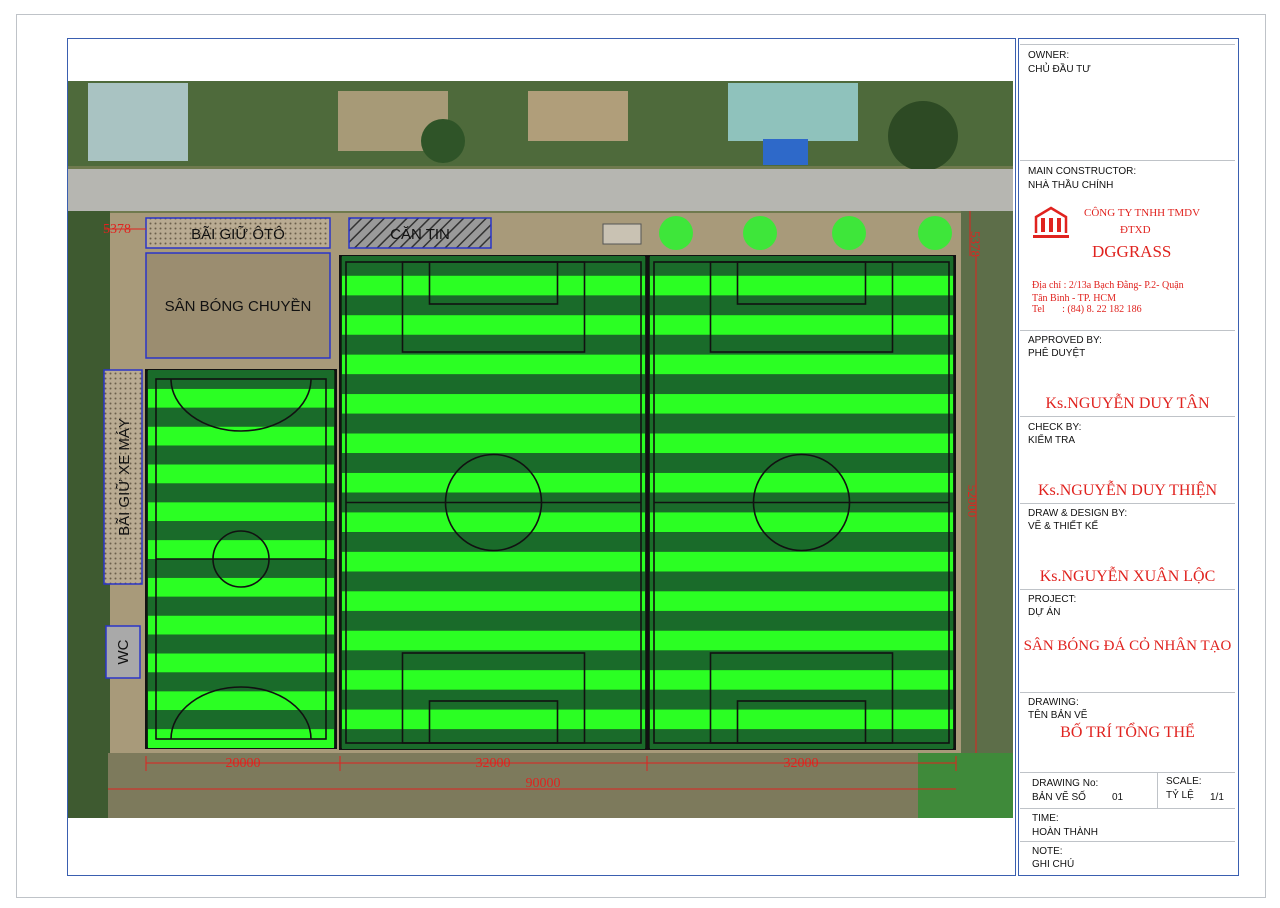  Describe the element at coordinates (540, 190) in the screenshot. I see `road` at that location.